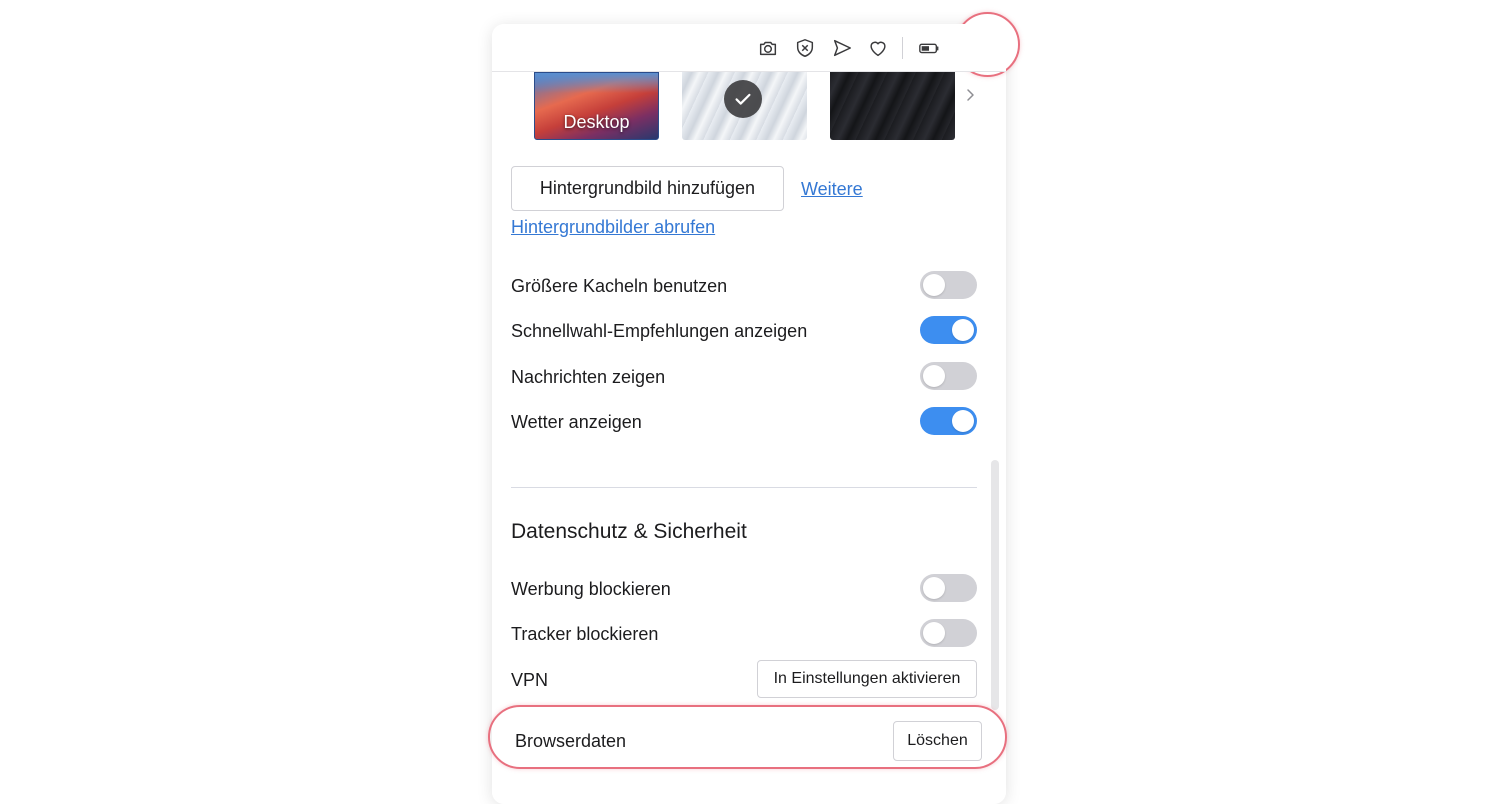 The width and height of the screenshot is (1500, 804). Describe the element at coordinates (749, 48) in the screenshot. I see `toolbar` at that location.